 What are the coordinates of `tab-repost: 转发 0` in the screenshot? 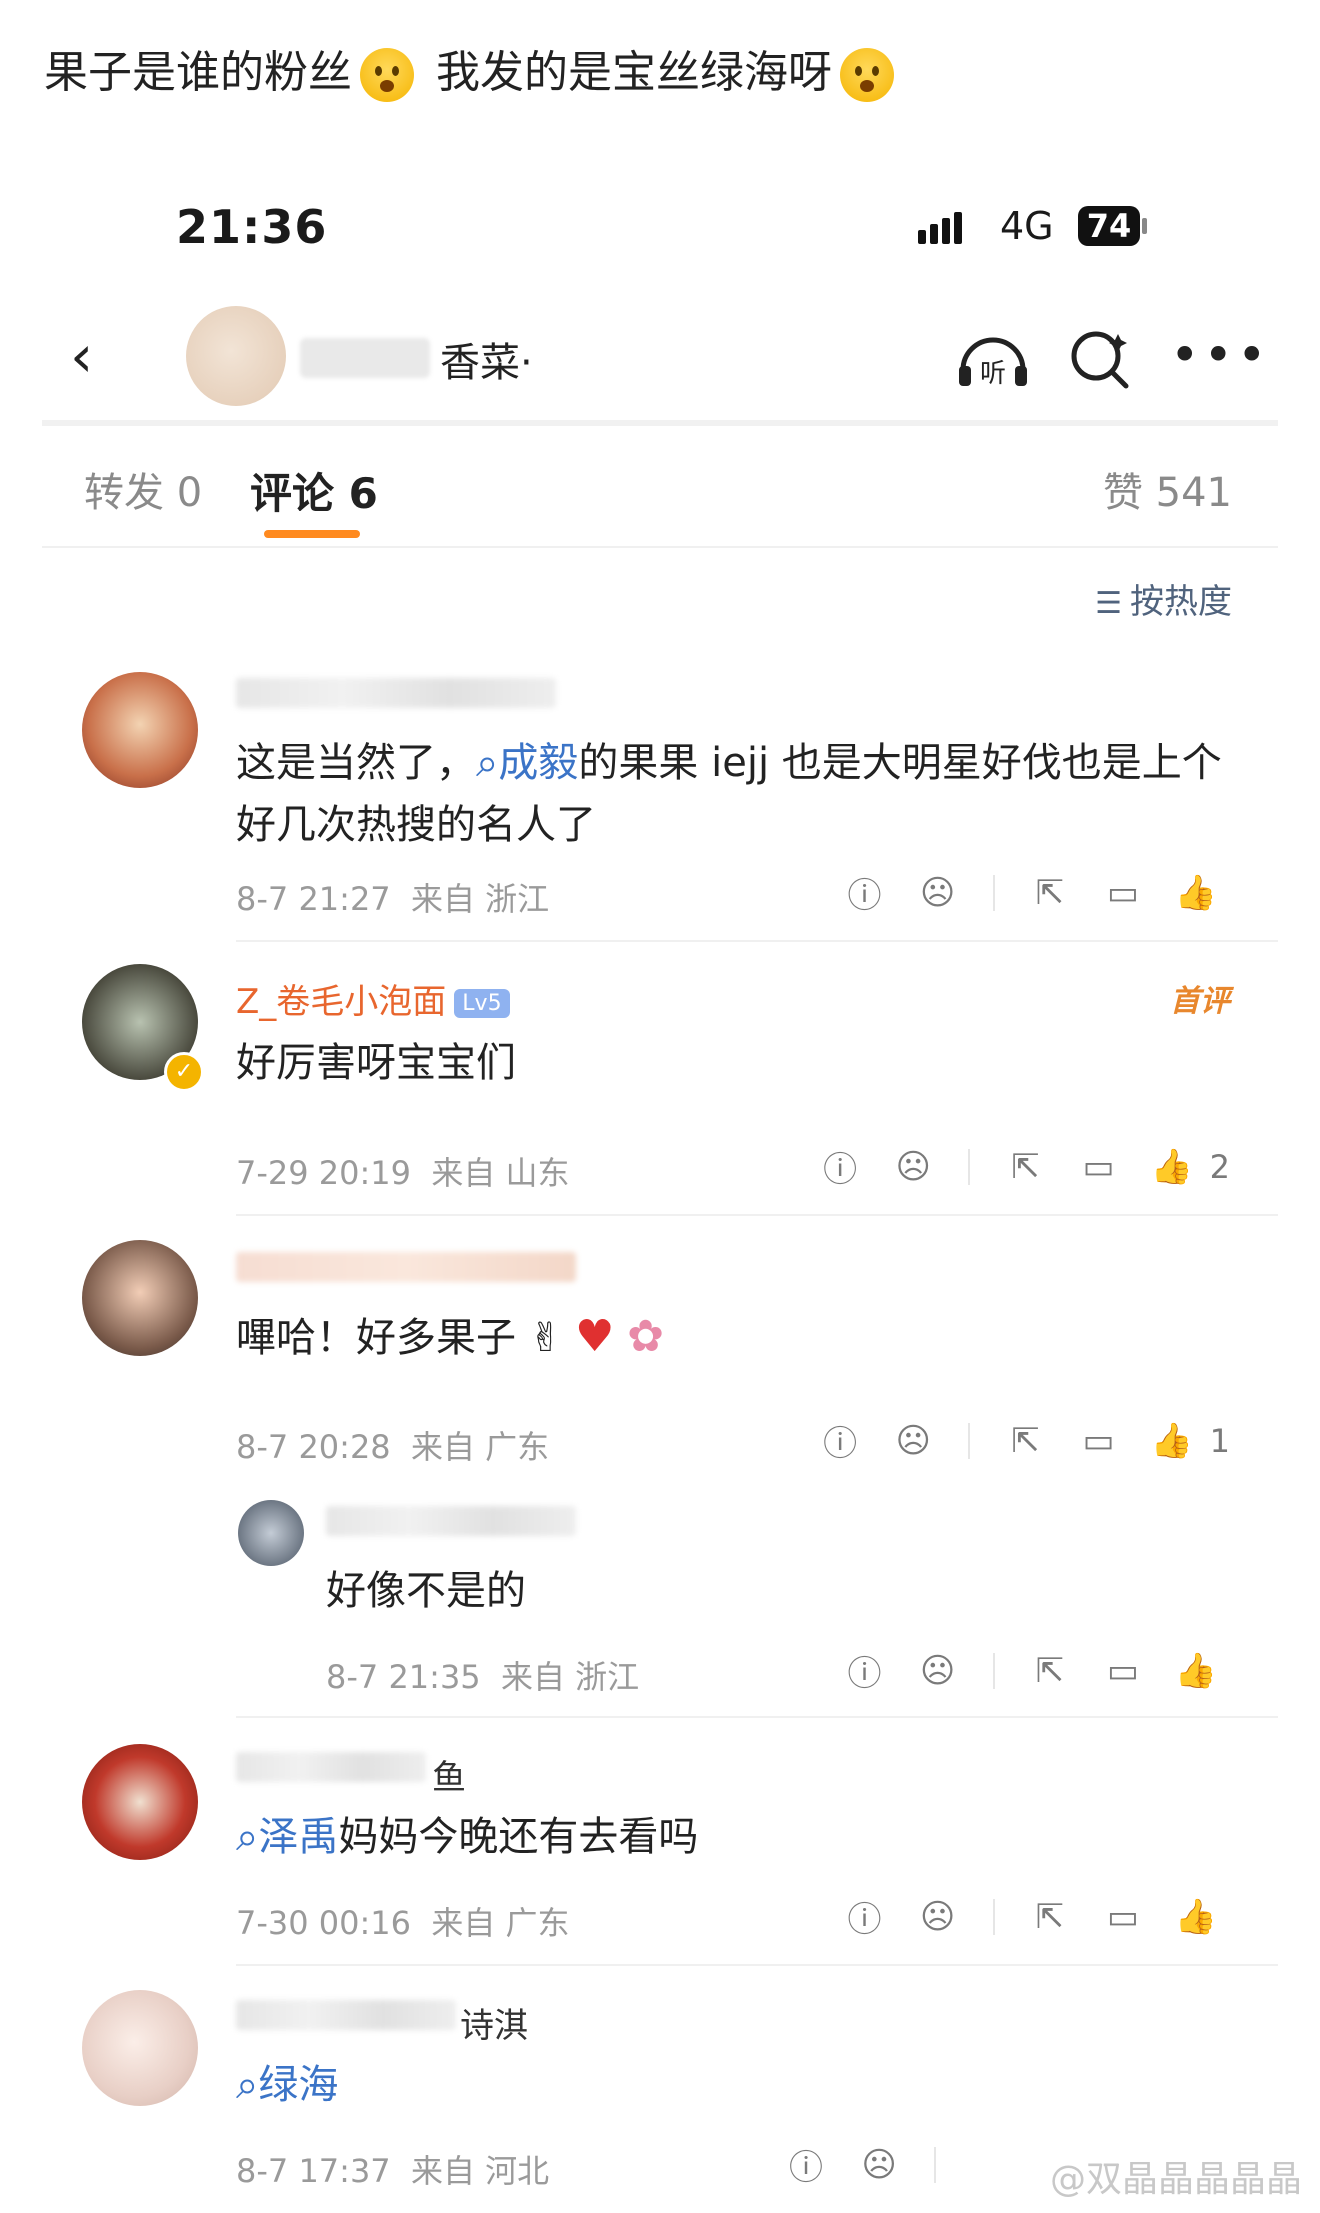 It's located at (143, 489).